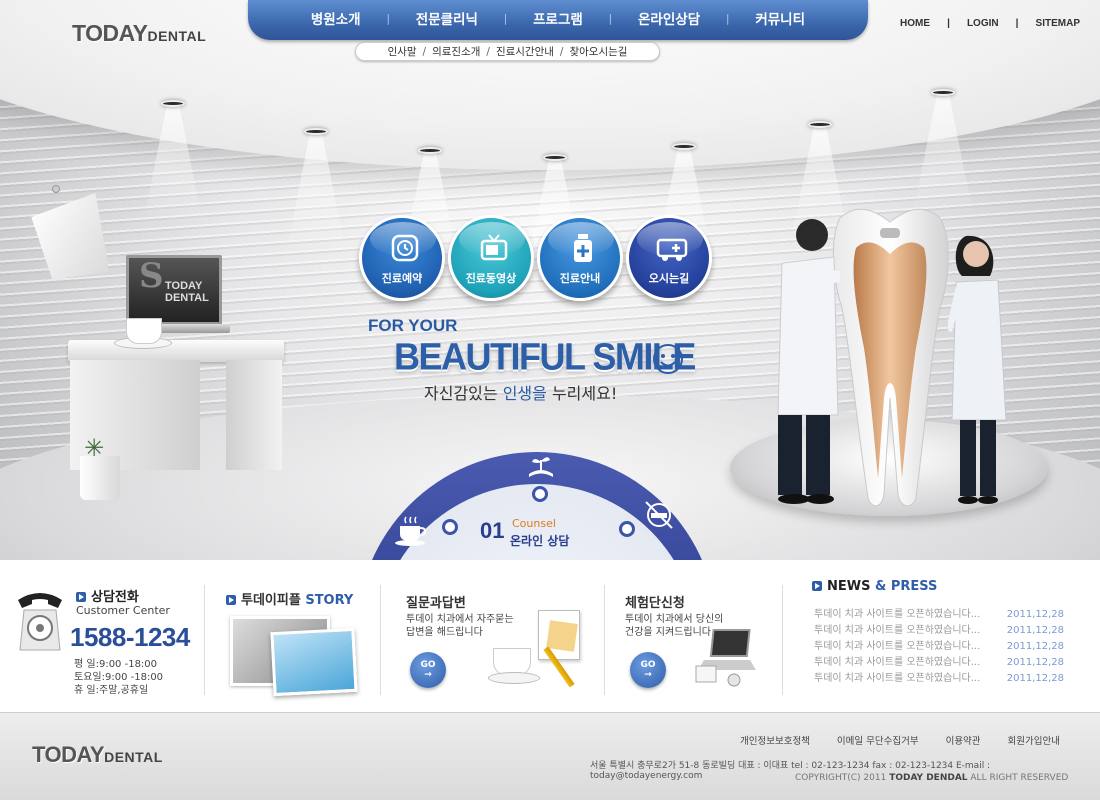 The height and width of the screenshot is (800, 1100). What do you see at coordinates (668, 359) in the screenshot?
I see `smiley-icon` at bounding box center [668, 359].